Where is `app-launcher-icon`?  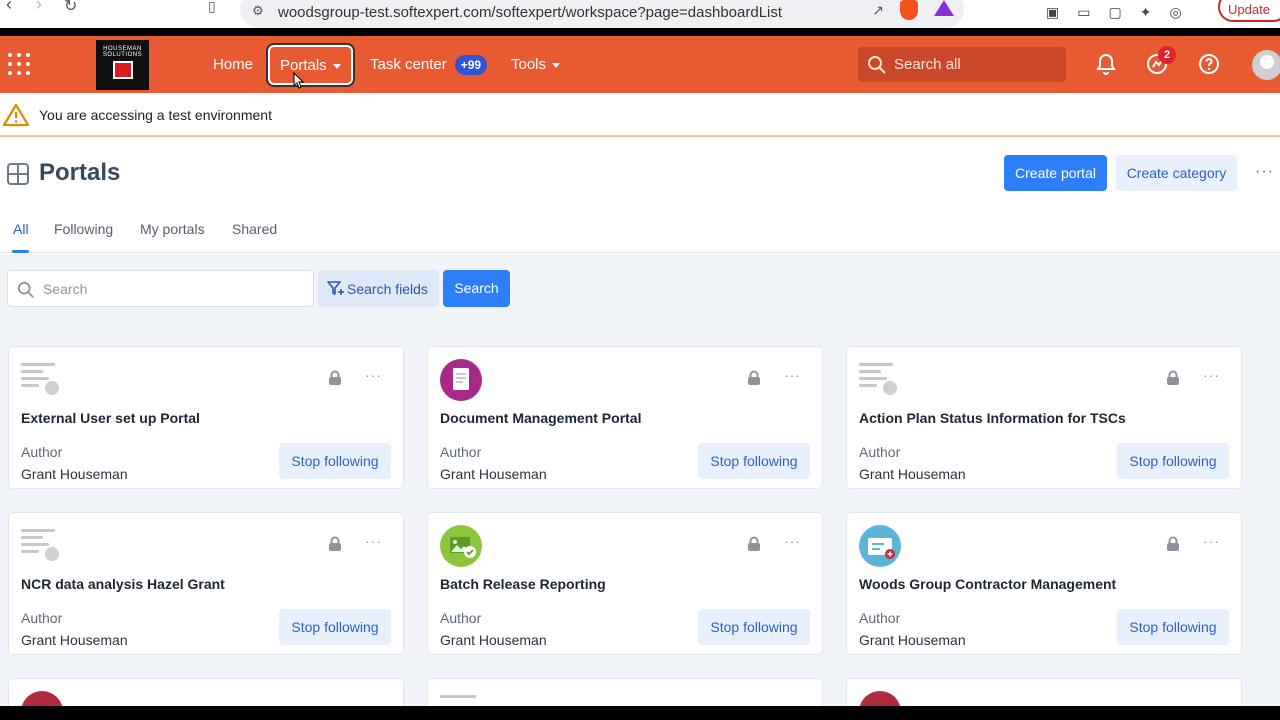
app-launcher-icon is located at coordinates (19, 64).